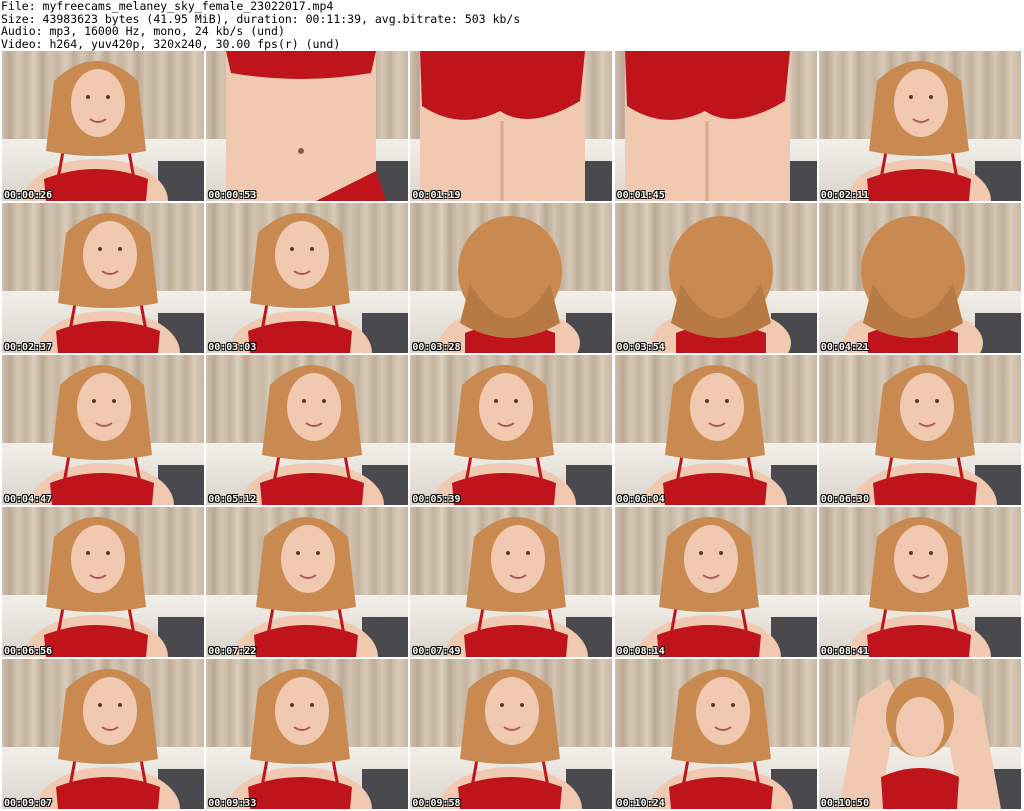  Describe the element at coordinates (232, 651) in the screenshot. I see `frame-timestamp: 00:07:22` at that location.